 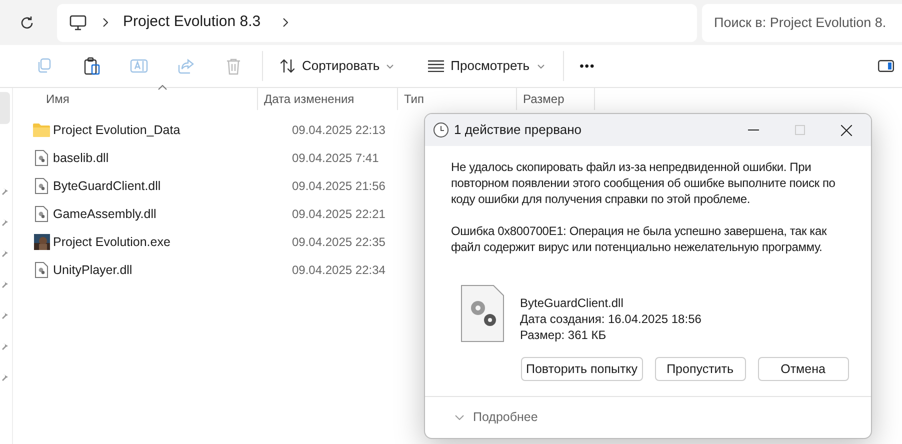 I want to click on sort-button: Сортировать, so click(x=337, y=66).